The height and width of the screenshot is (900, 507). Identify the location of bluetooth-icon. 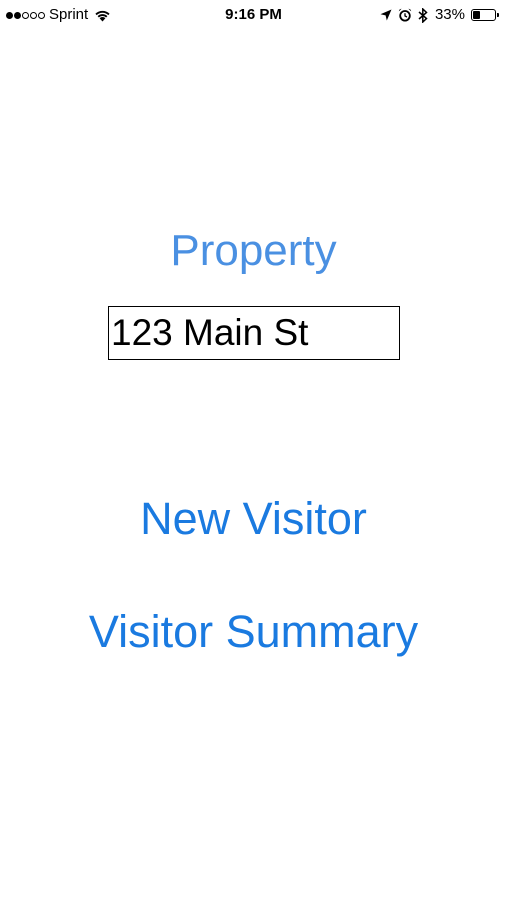
(423, 15).